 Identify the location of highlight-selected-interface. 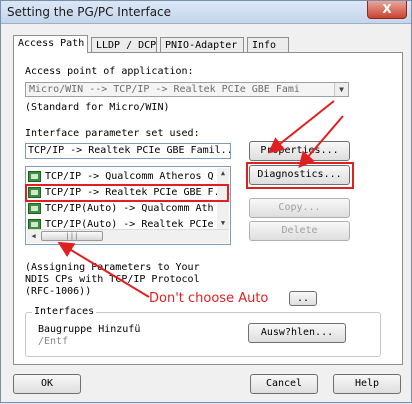
(127, 193).